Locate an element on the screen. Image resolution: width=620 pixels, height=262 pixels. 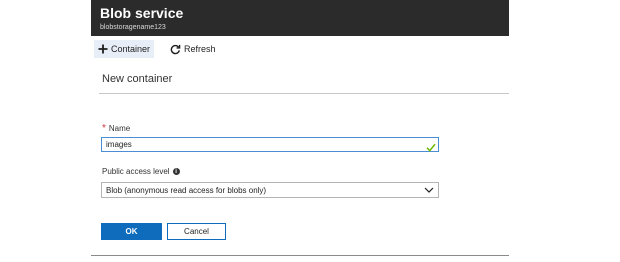
public-access-label-text: Public access level is located at coordinates (136, 171).